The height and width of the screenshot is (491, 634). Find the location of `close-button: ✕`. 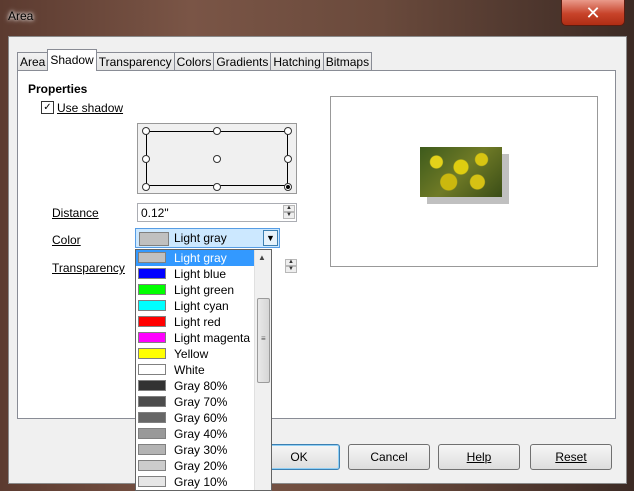

close-button: ✕ is located at coordinates (593, 13).